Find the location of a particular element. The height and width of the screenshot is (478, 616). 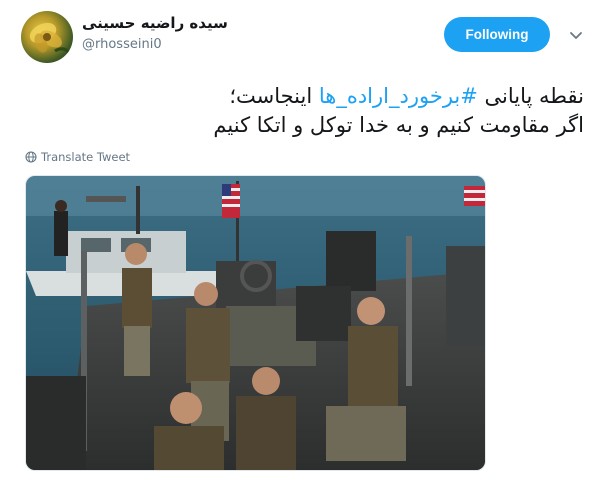

tweet-line-1-suffix: اینجاست؛ is located at coordinates (274, 96).